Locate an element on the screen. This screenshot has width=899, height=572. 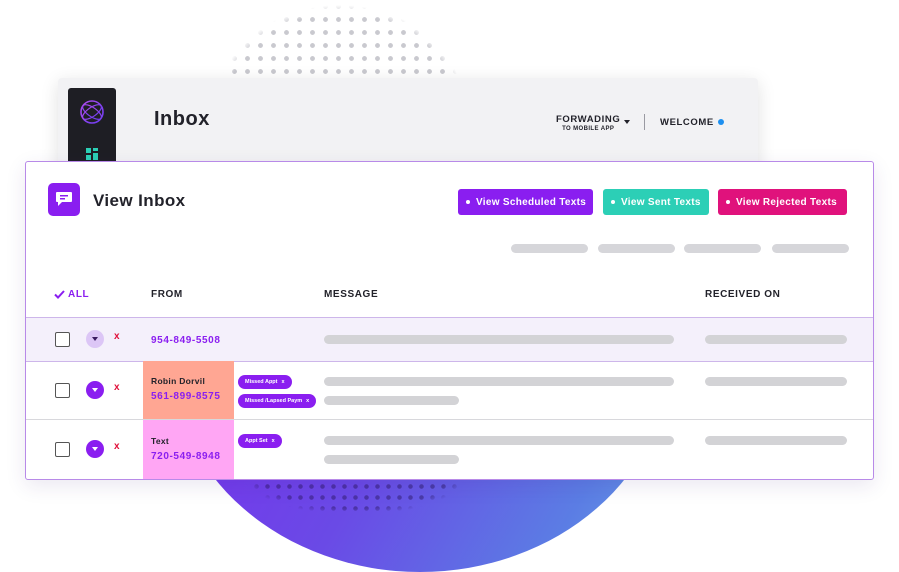
from-phone: 954-849-5508 is located at coordinates (186, 340).